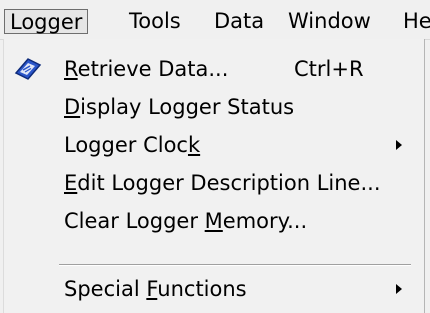 The width and height of the screenshot is (430, 313). Describe the element at coordinates (329, 69) in the screenshot. I see `menu-shortcut: Ctrl+R` at that location.